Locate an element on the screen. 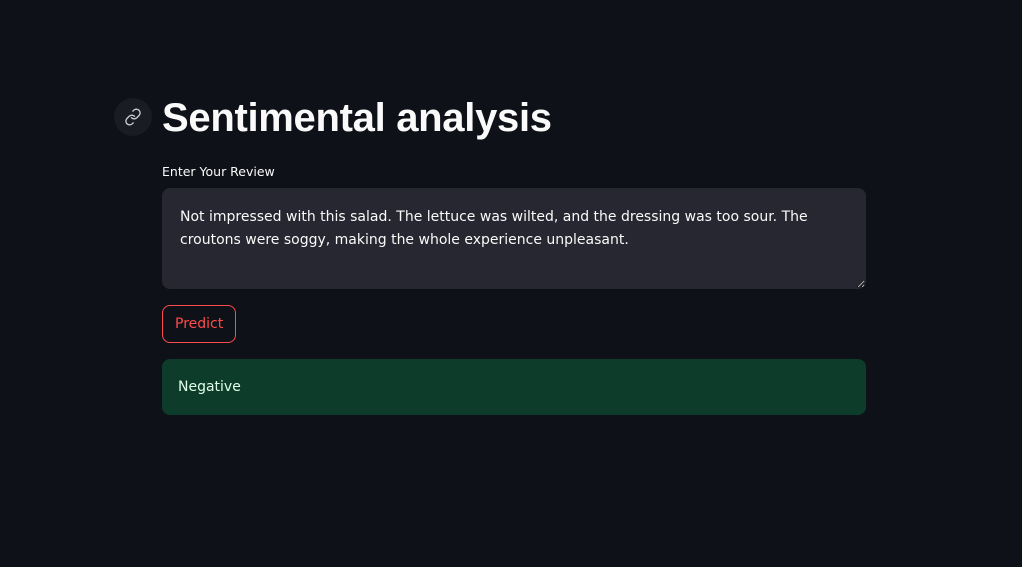  link-icon is located at coordinates (133, 117).